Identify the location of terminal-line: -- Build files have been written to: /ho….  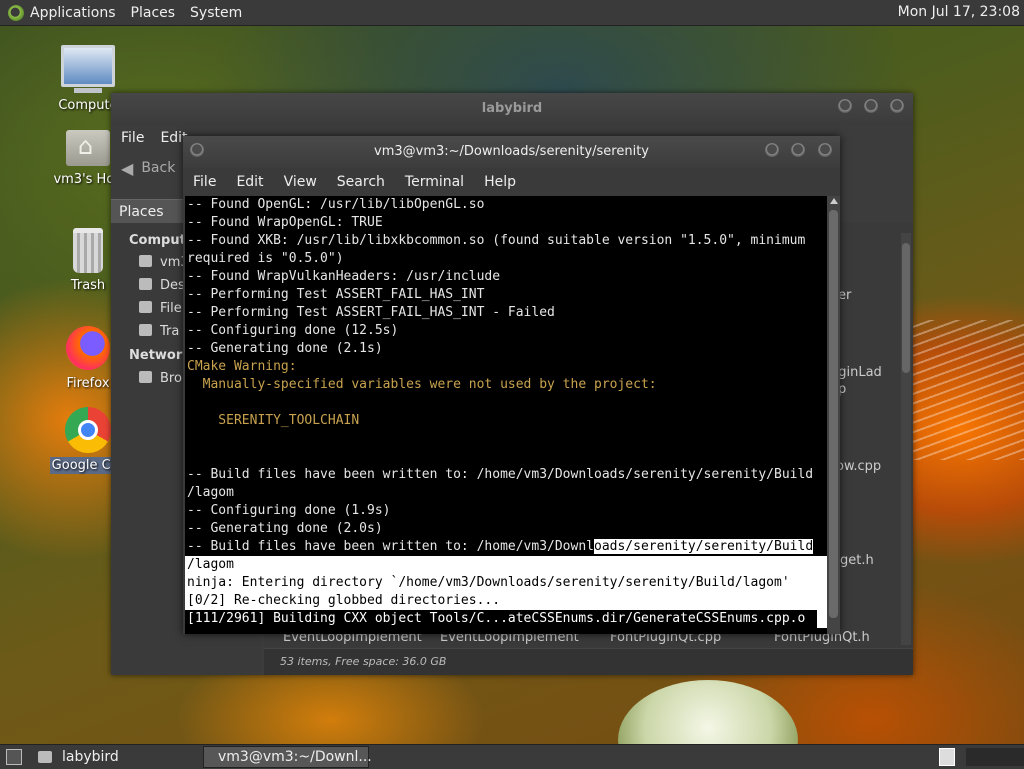
(500, 474).